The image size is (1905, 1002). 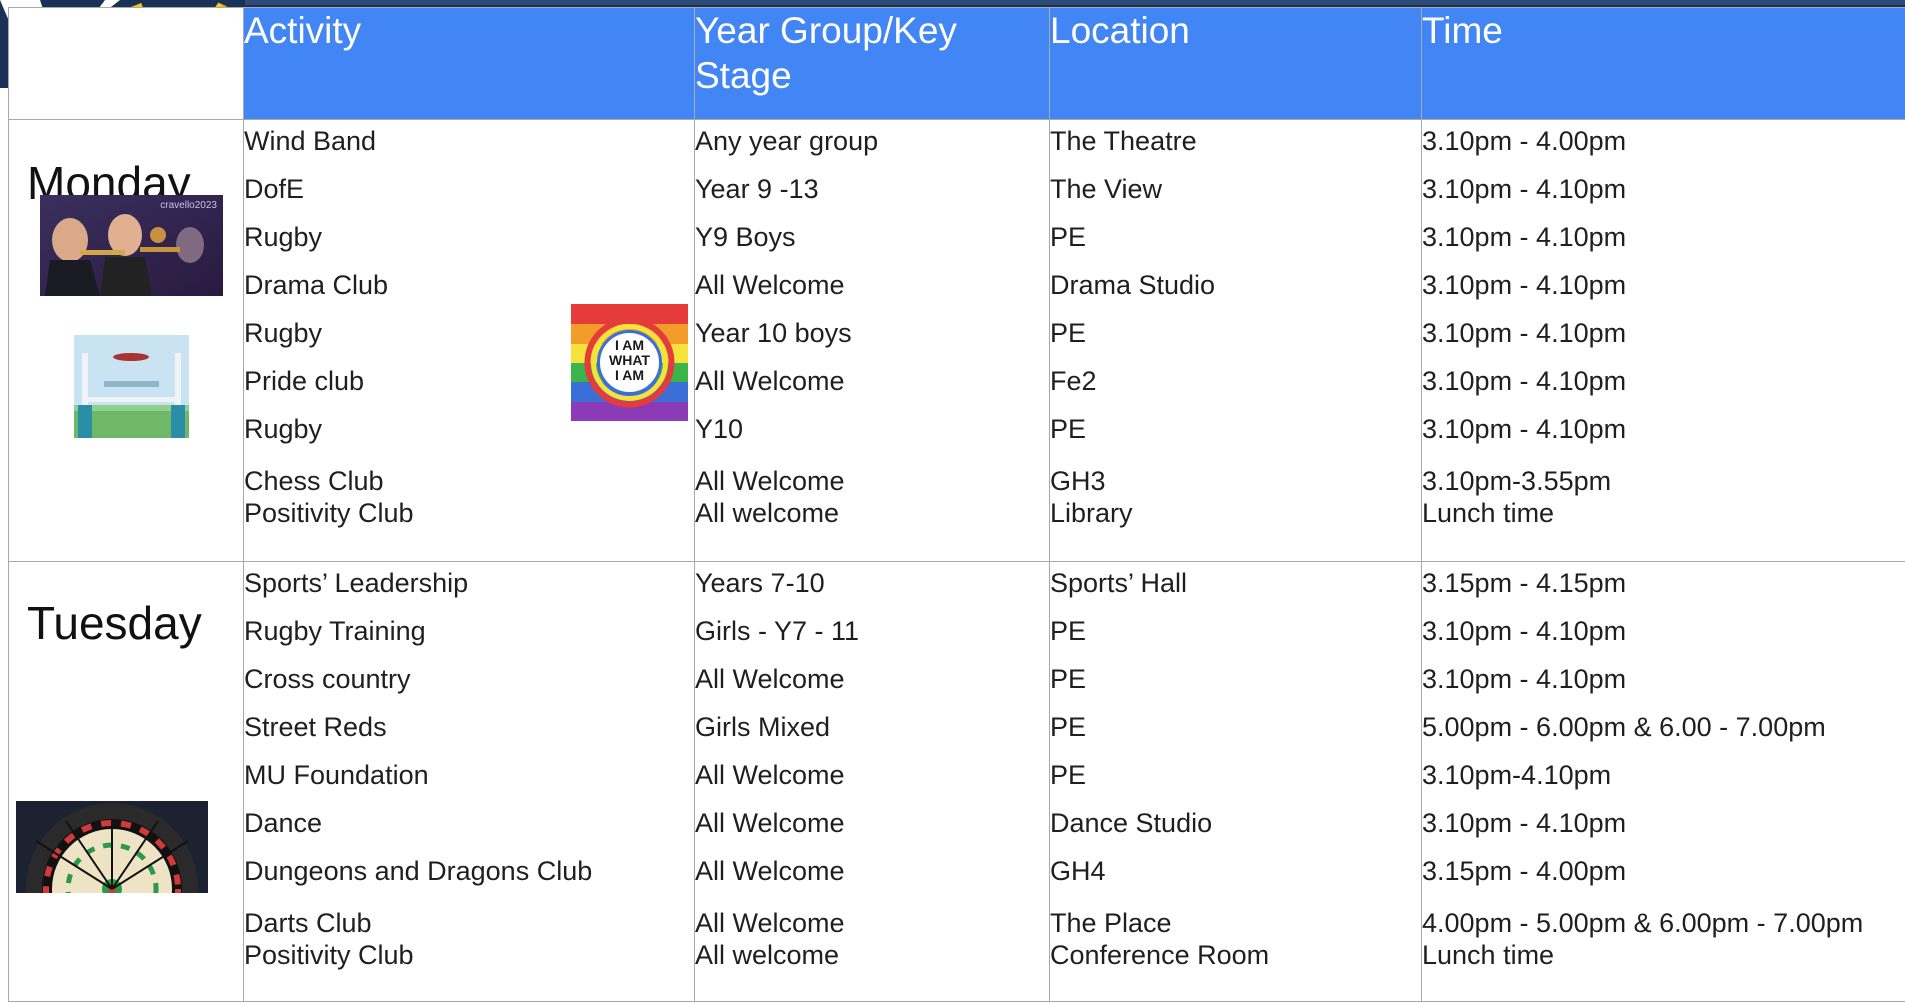 I want to click on cell-group-location: GH3Library, so click(x=1235, y=492).